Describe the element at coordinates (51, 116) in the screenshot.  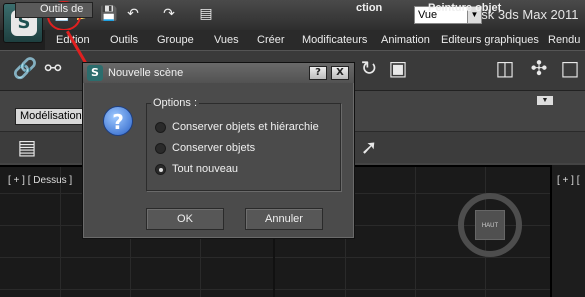
I see `tab-modelisation: Modélisation` at that location.